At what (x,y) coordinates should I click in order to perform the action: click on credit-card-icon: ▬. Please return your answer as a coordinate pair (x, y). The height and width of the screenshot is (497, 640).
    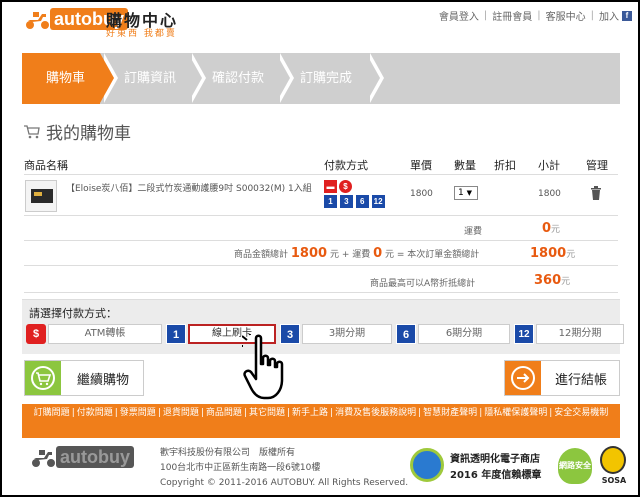
    Looking at the image, I should click on (330, 186).